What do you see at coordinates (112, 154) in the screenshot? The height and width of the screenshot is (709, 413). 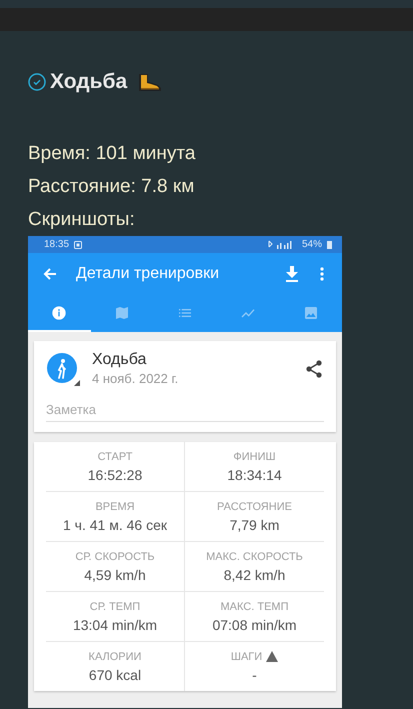 I see `text-line: Время: 101 минута` at bounding box center [112, 154].